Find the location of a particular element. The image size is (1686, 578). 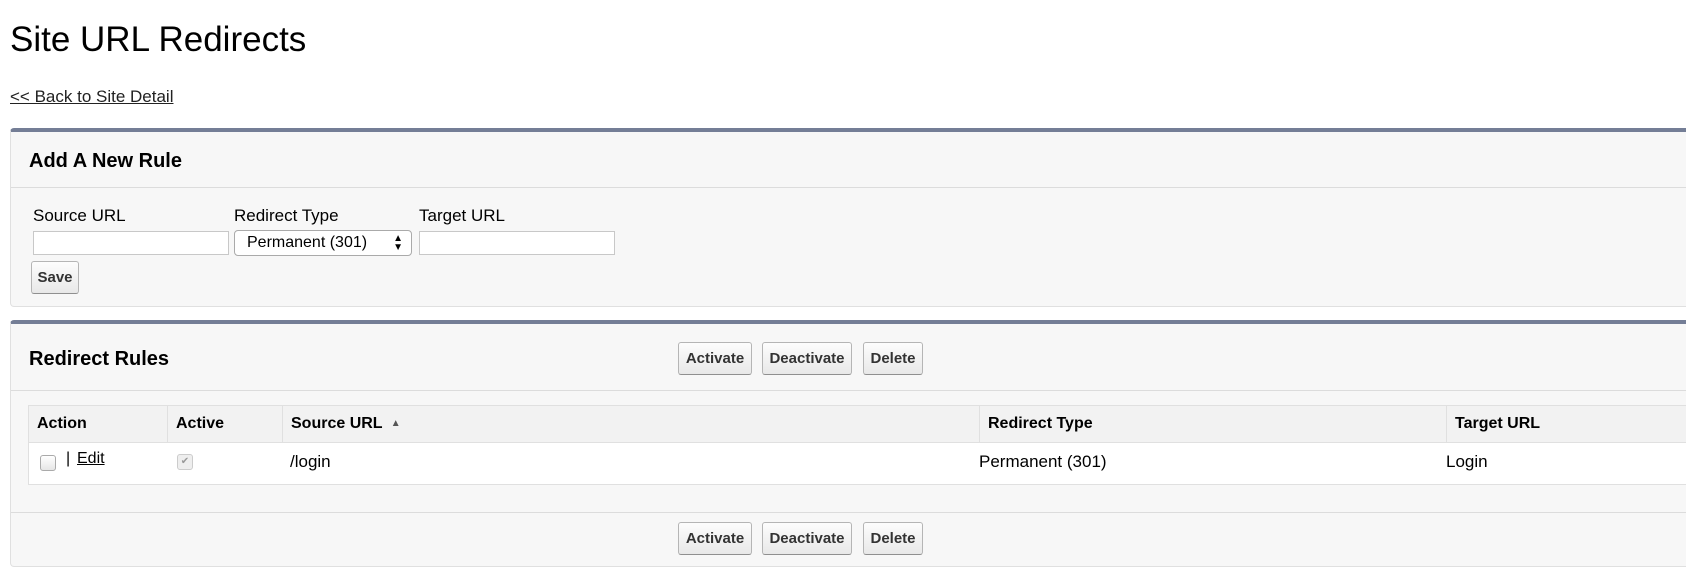

save-button: Save is located at coordinates (55, 277).